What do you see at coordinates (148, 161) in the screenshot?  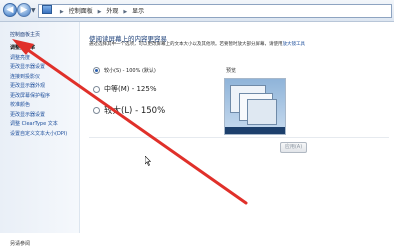 I see `mouse-cursor-icon` at bounding box center [148, 161].